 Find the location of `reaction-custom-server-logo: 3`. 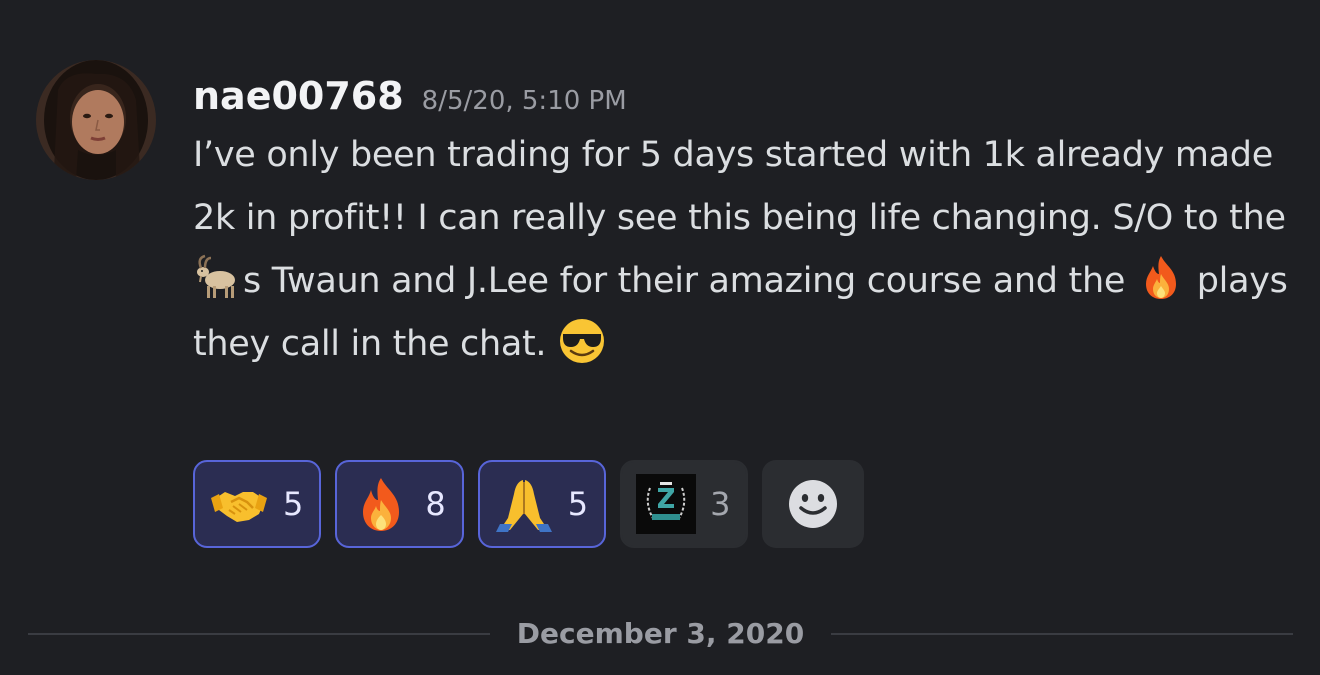

reaction-custom-server-logo: 3 is located at coordinates (684, 504).